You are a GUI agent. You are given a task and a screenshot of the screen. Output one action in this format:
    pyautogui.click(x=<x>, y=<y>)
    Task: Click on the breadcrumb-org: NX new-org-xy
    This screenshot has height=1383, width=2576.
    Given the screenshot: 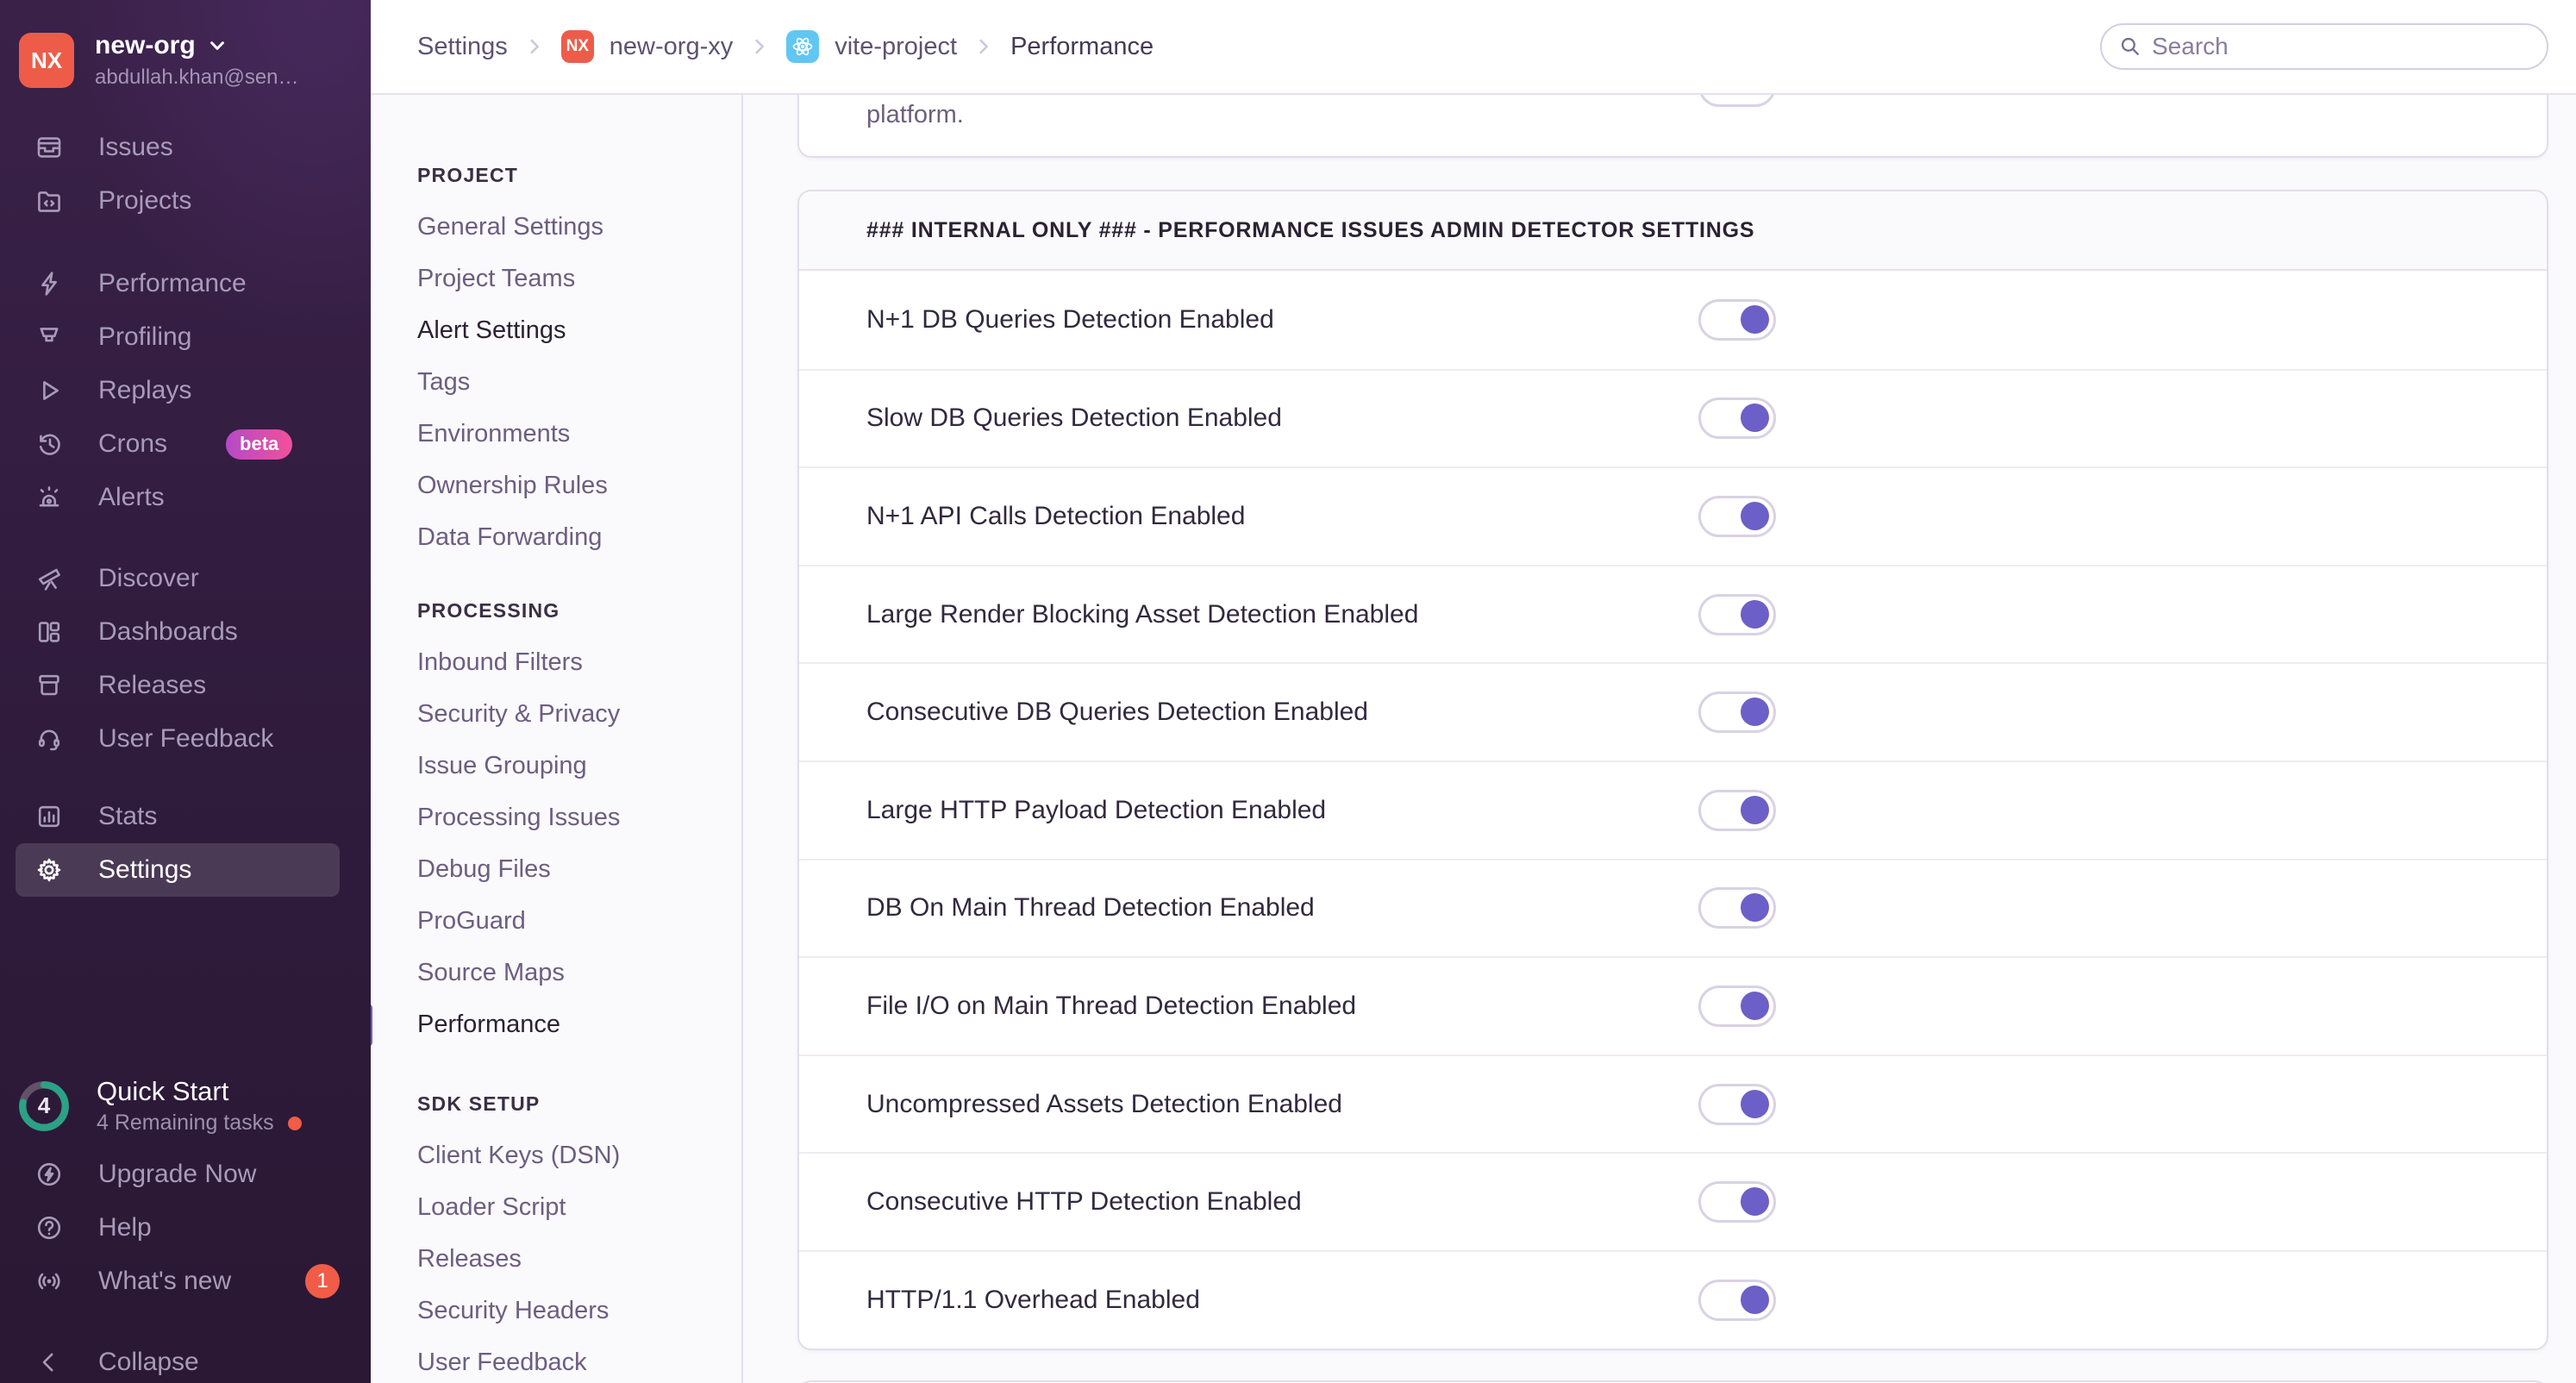 What is the action you would take?
    pyautogui.click(x=646, y=46)
    